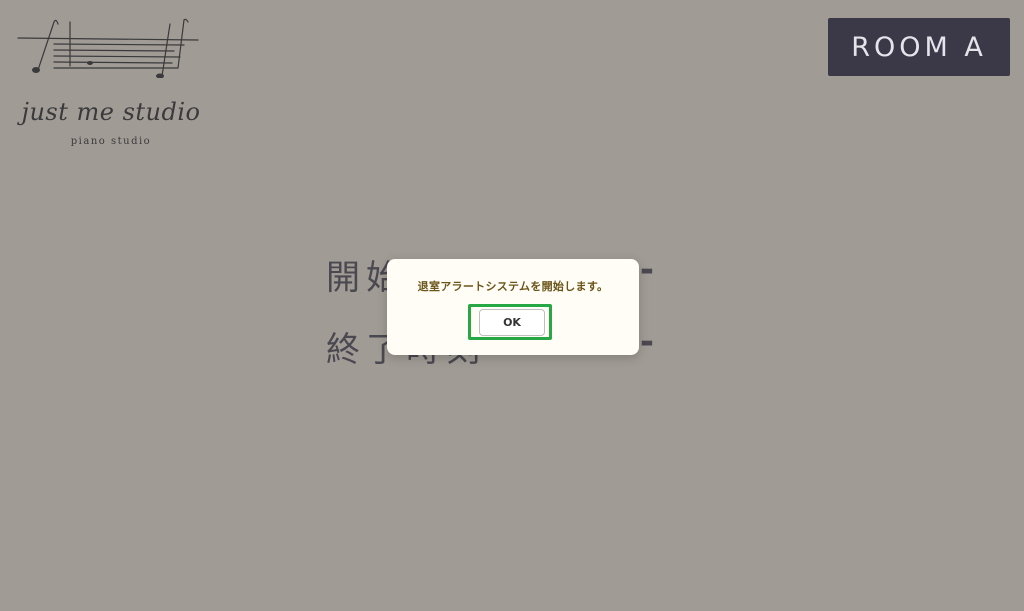 This screenshot has height=611, width=1024. I want to click on logo-subtitle: piano studio, so click(111, 141).